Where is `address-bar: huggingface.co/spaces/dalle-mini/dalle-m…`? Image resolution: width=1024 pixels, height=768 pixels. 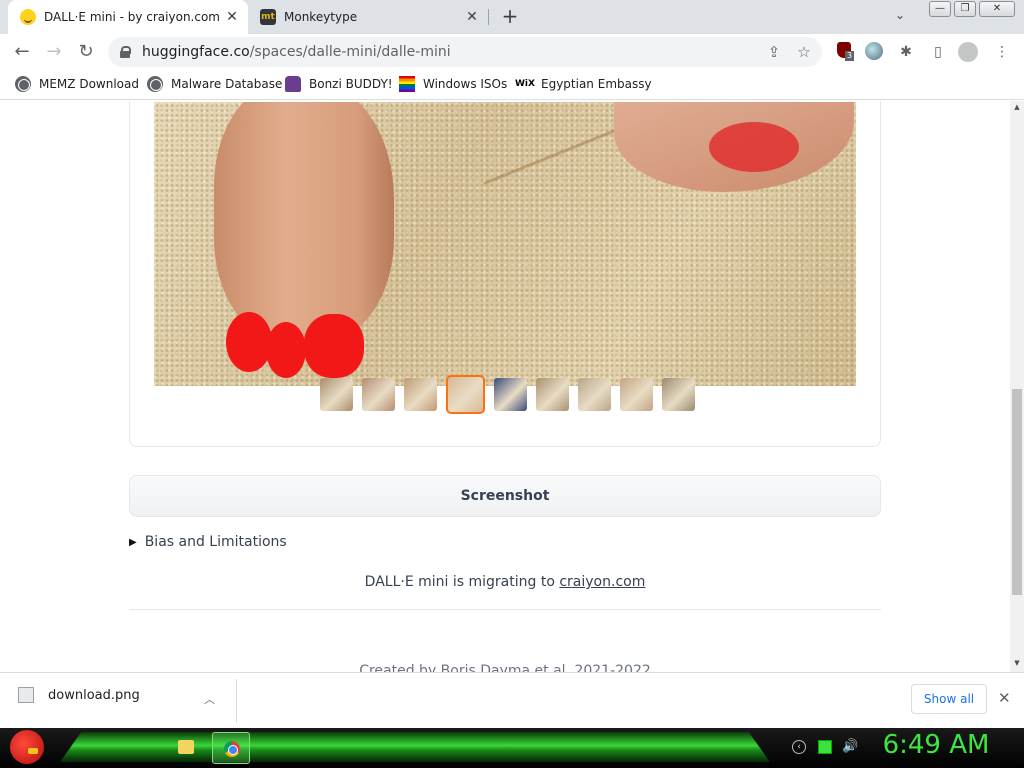 address-bar: huggingface.co/spaces/dalle-mini/dalle-m… is located at coordinates (465, 52).